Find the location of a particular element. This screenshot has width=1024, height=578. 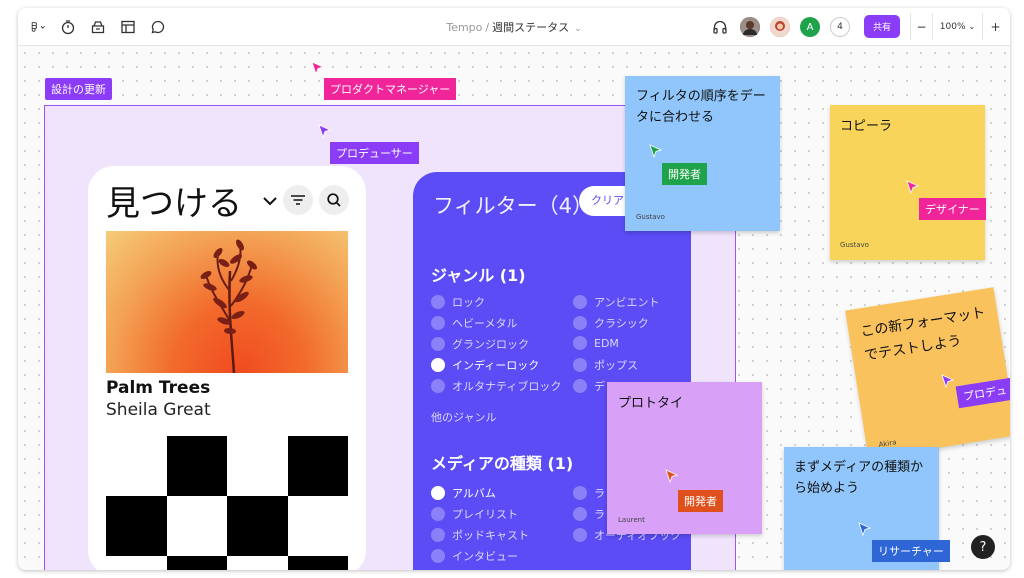

genre-option: グランジロック is located at coordinates (480, 344).